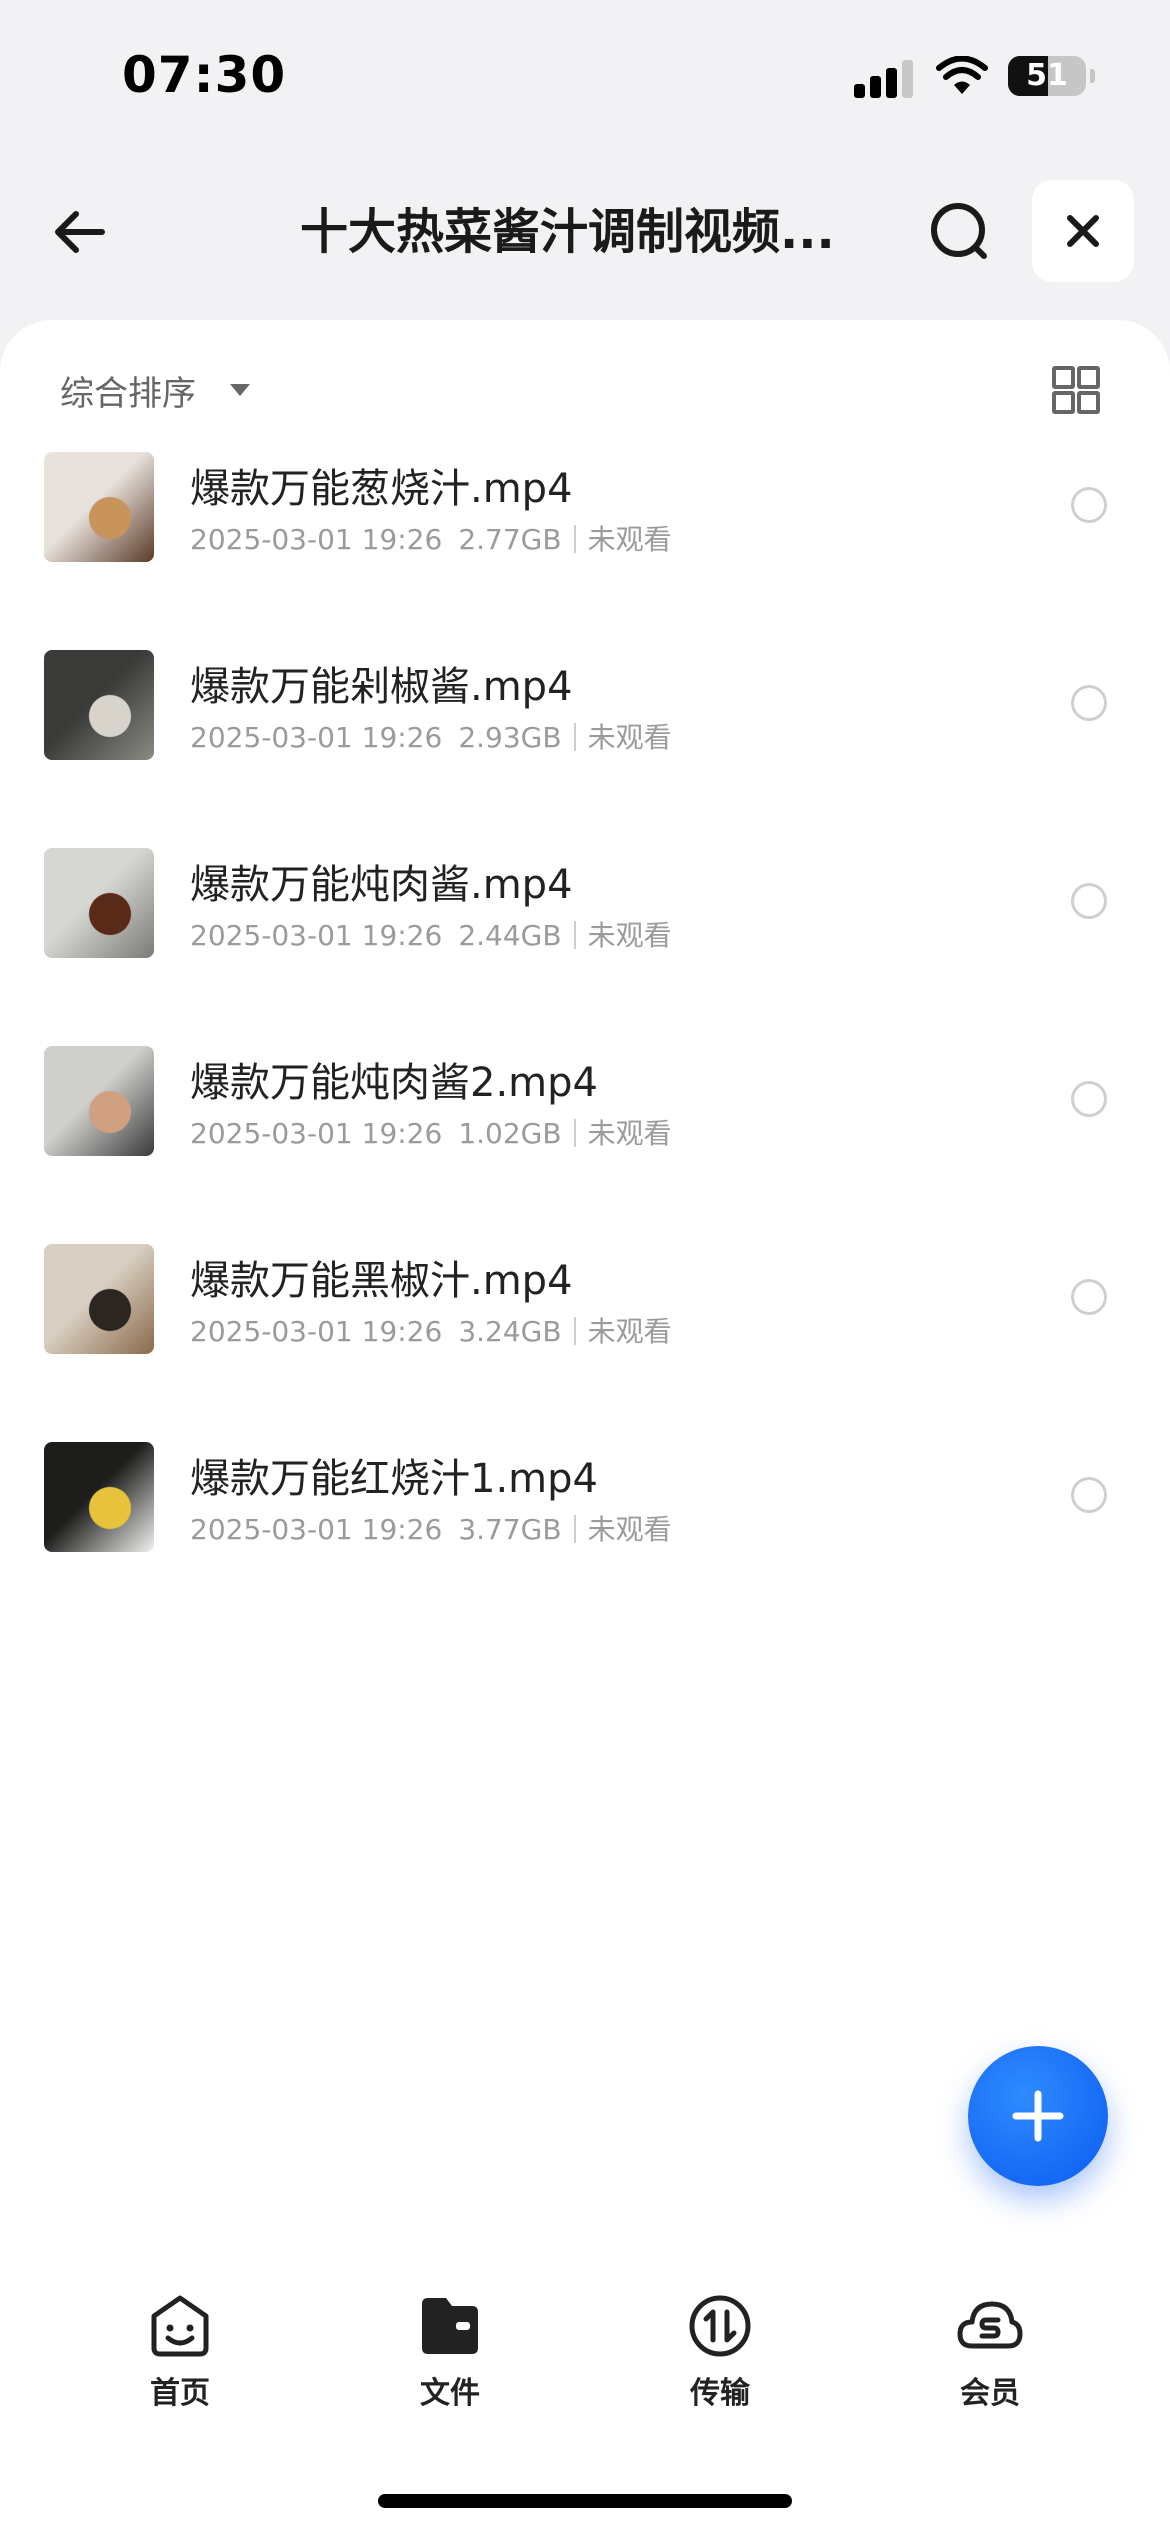 This screenshot has width=1170, height=2532. I want to click on file-meta: 2025-03-01 19:26 2.93GB 未观看, so click(431, 736).